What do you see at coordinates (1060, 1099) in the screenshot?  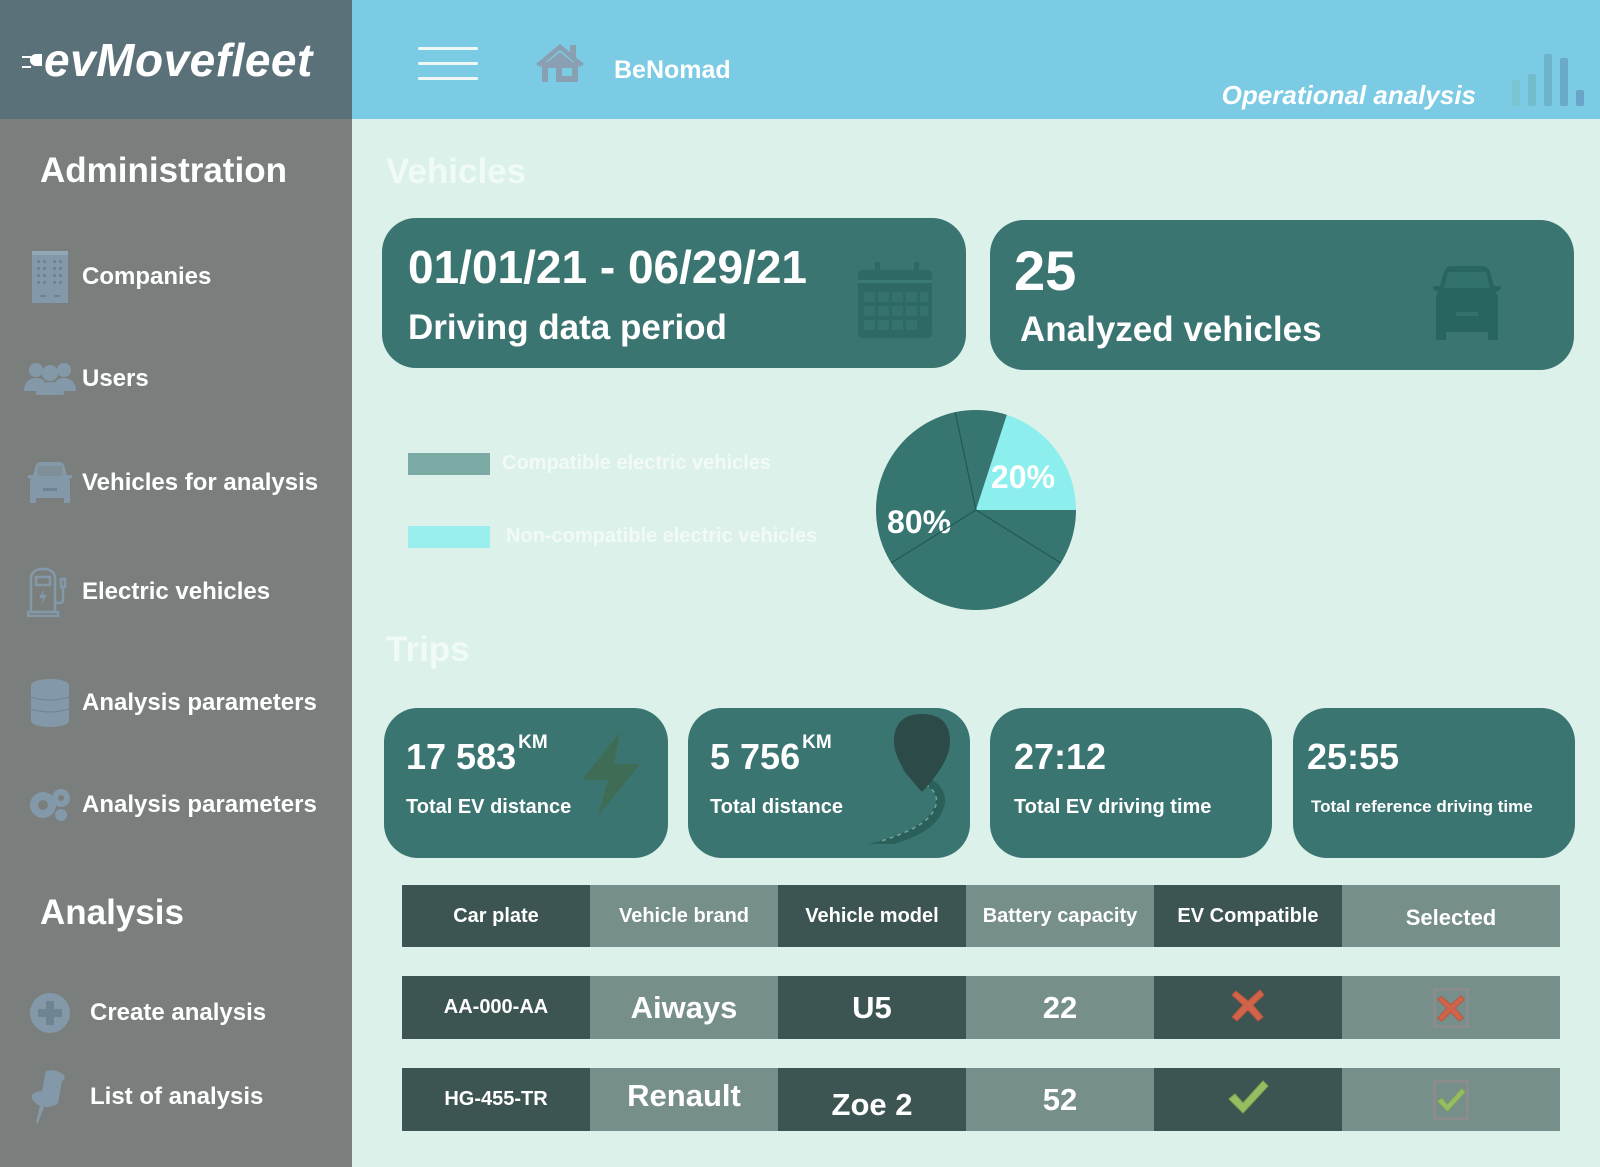 I see `cell-battery-capacity: 52` at bounding box center [1060, 1099].